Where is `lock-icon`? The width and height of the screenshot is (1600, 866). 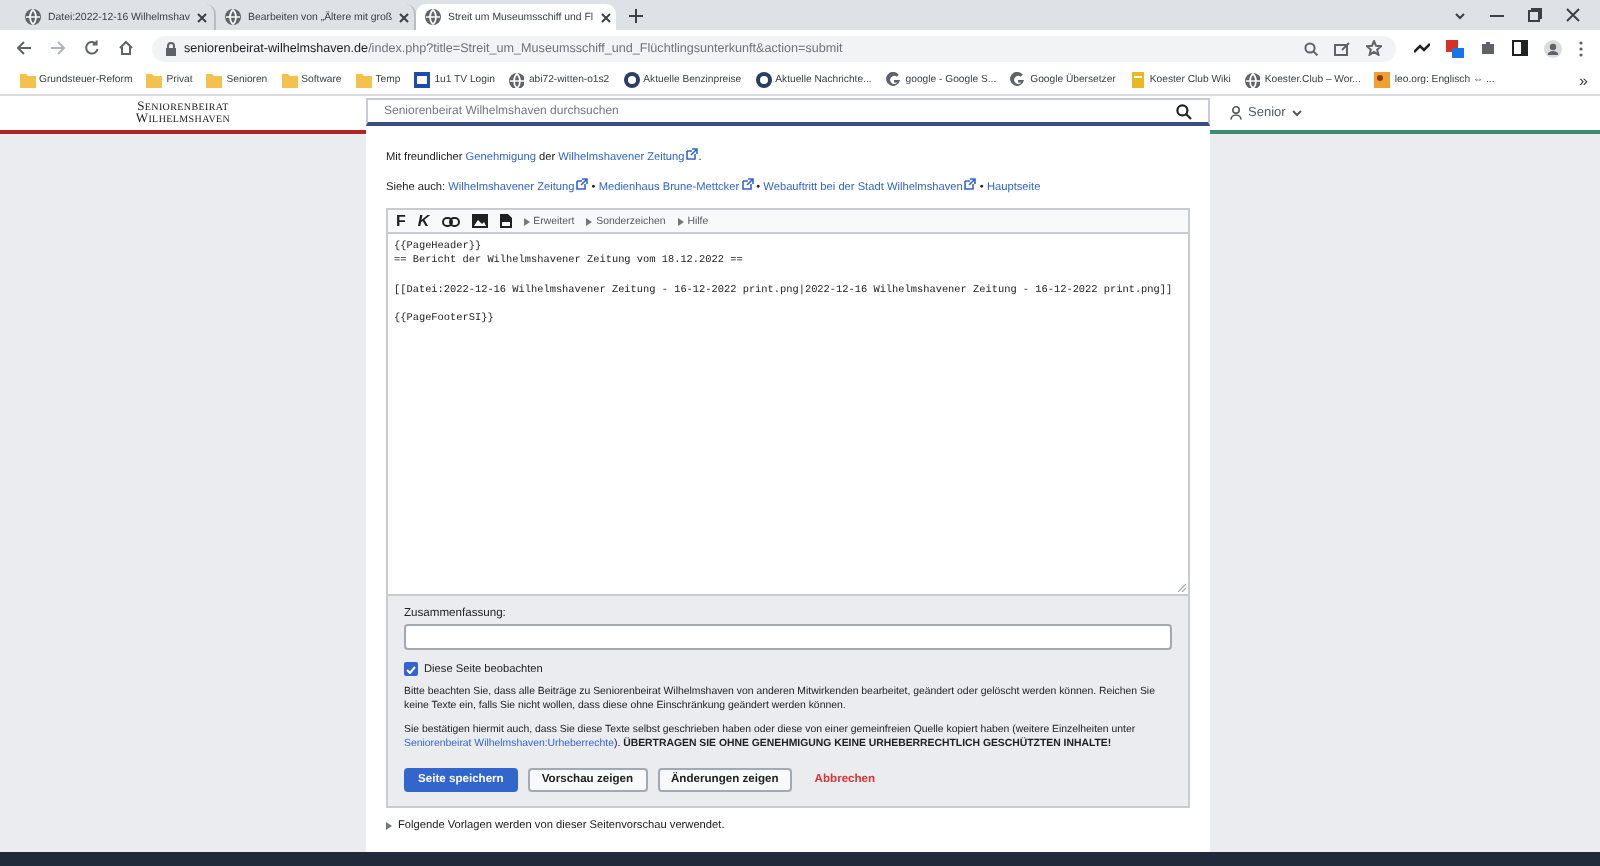 lock-icon is located at coordinates (171, 48).